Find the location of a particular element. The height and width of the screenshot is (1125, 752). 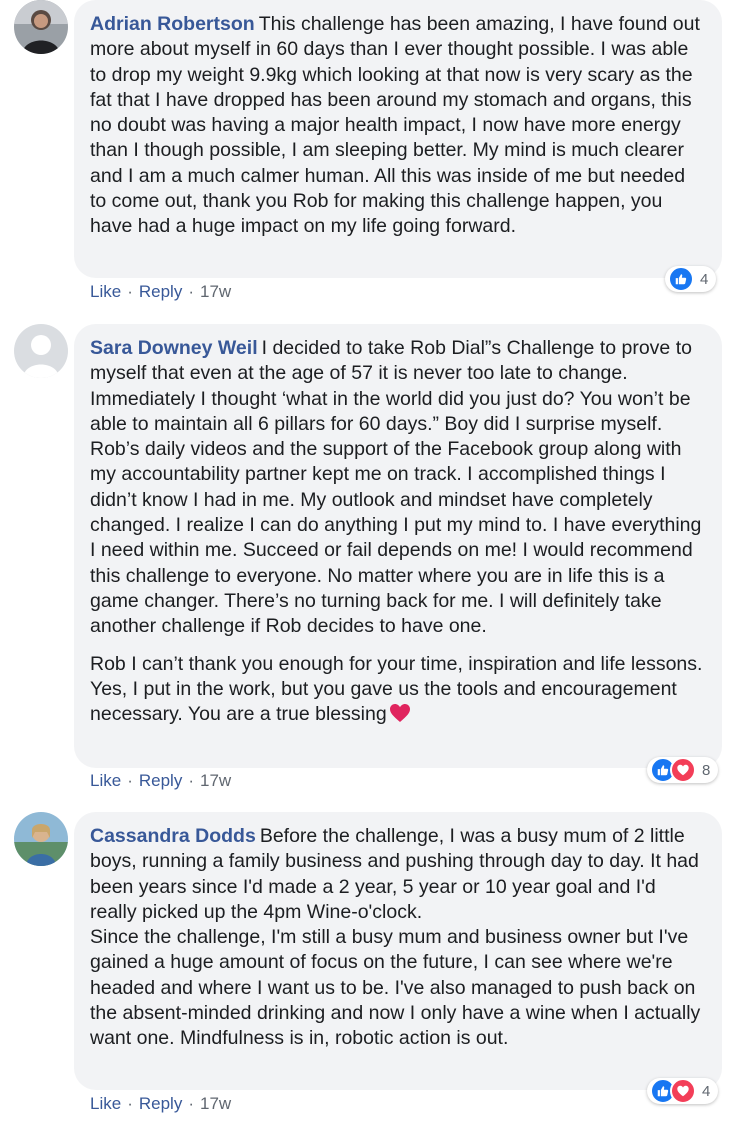

reaction-summary: 8 is located at coordinates (683, 770).